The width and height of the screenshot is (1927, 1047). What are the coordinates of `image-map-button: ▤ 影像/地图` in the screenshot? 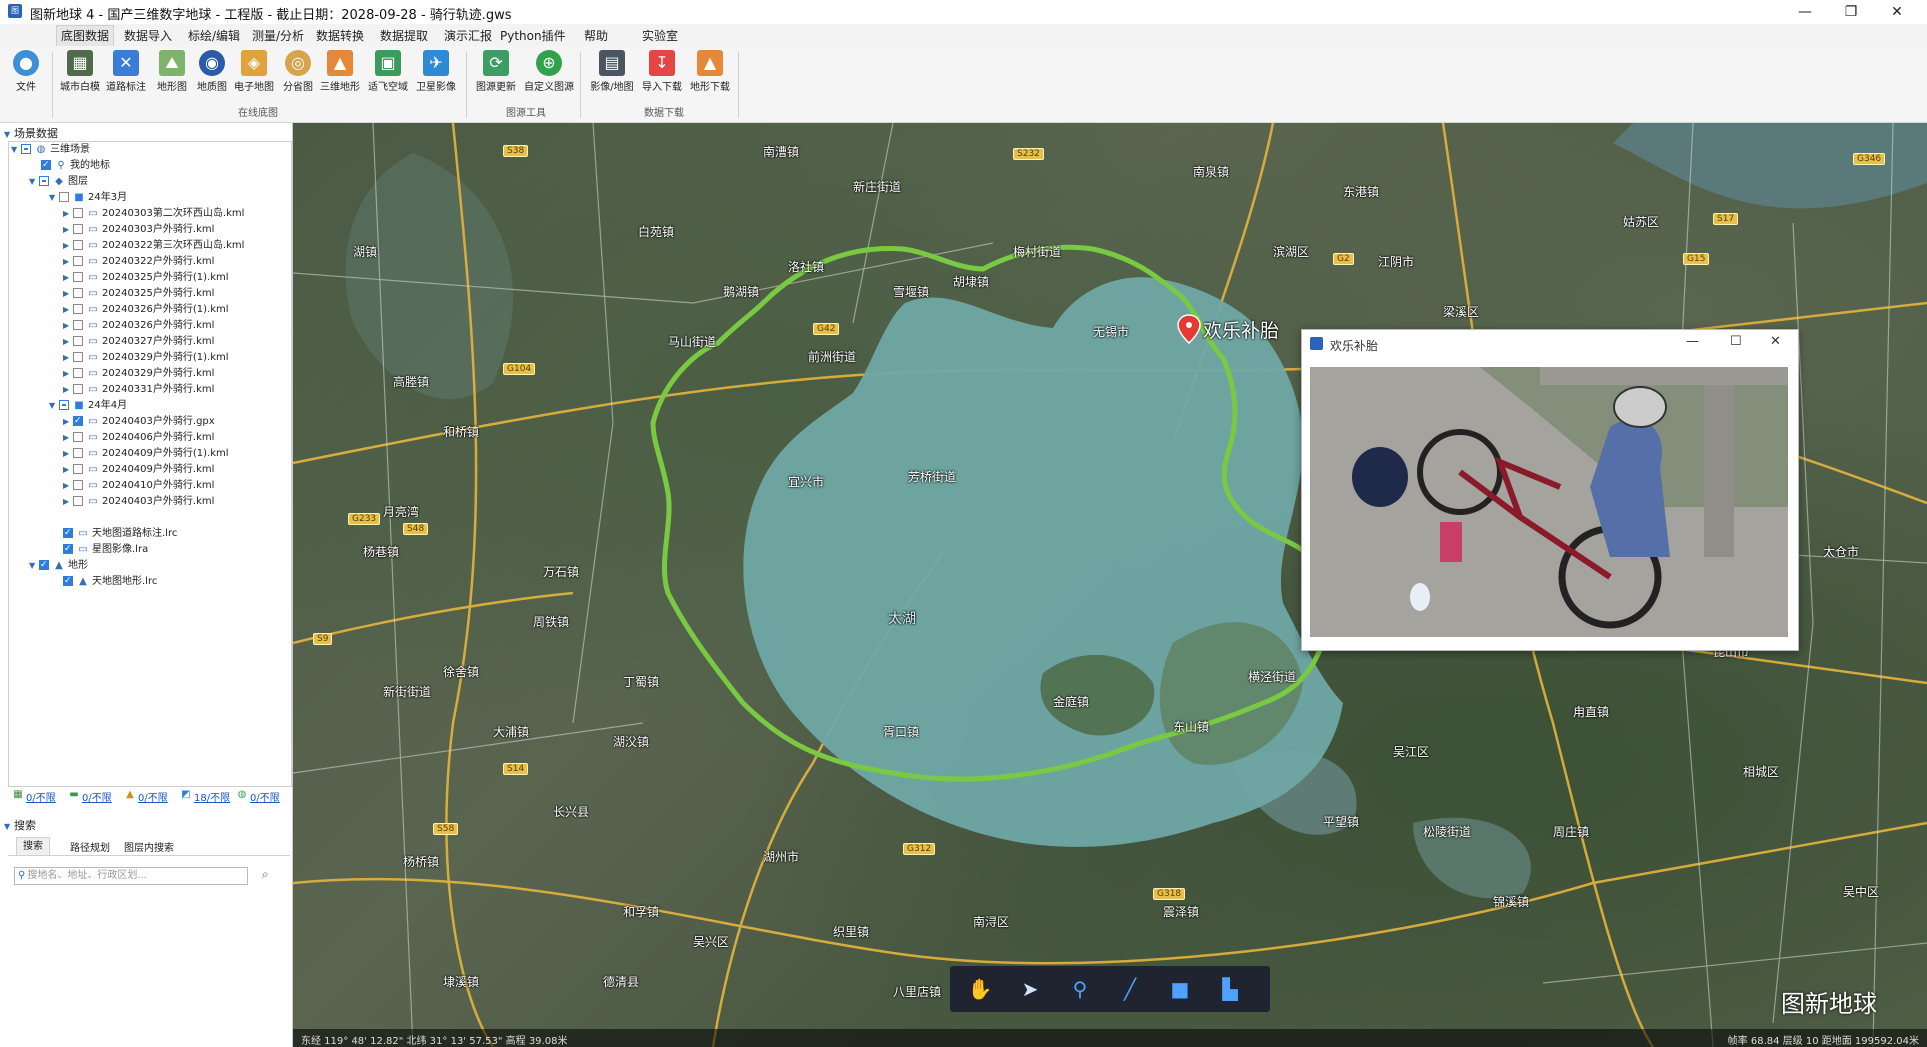 It's located at (612, 76).